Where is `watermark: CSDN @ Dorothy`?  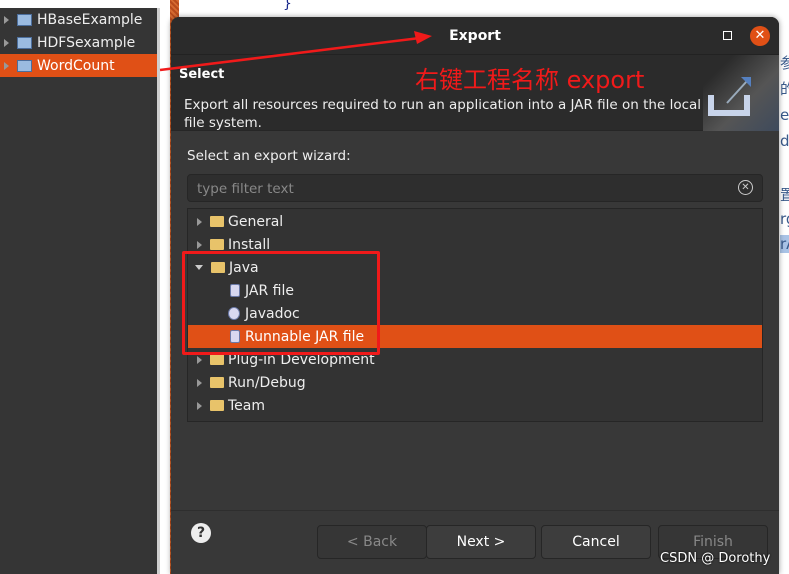
watermark: CSDN @ Dorothy is located at coordinates (715, 558).